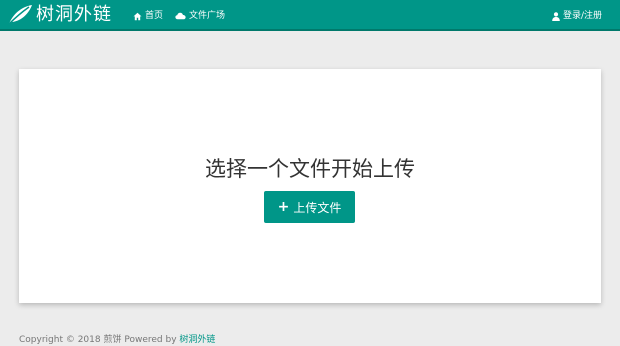 Image resolution: width=620 pixels, height=346 pixels. I want to click on nav-home: 首页, so click(148, 16).